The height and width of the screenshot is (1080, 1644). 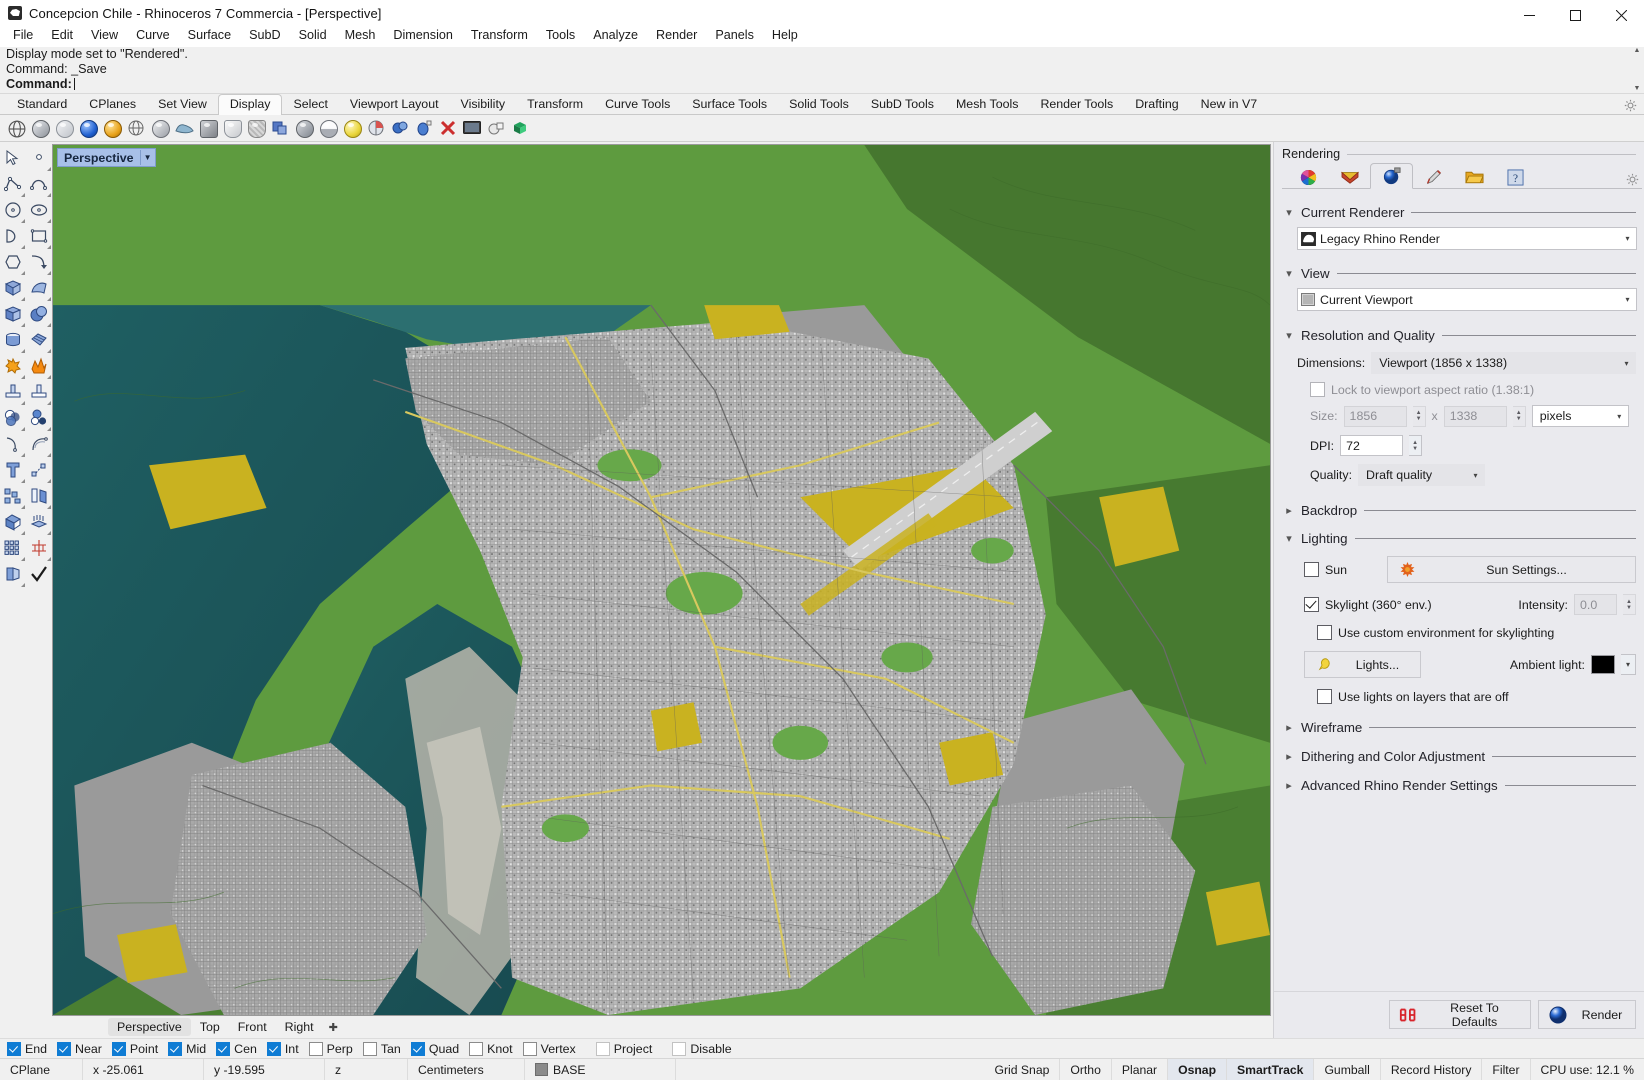 What do you see at coordinates (208, 128) in the screenshot?
I see `artistic-icon` at bounding box center [208, 128].